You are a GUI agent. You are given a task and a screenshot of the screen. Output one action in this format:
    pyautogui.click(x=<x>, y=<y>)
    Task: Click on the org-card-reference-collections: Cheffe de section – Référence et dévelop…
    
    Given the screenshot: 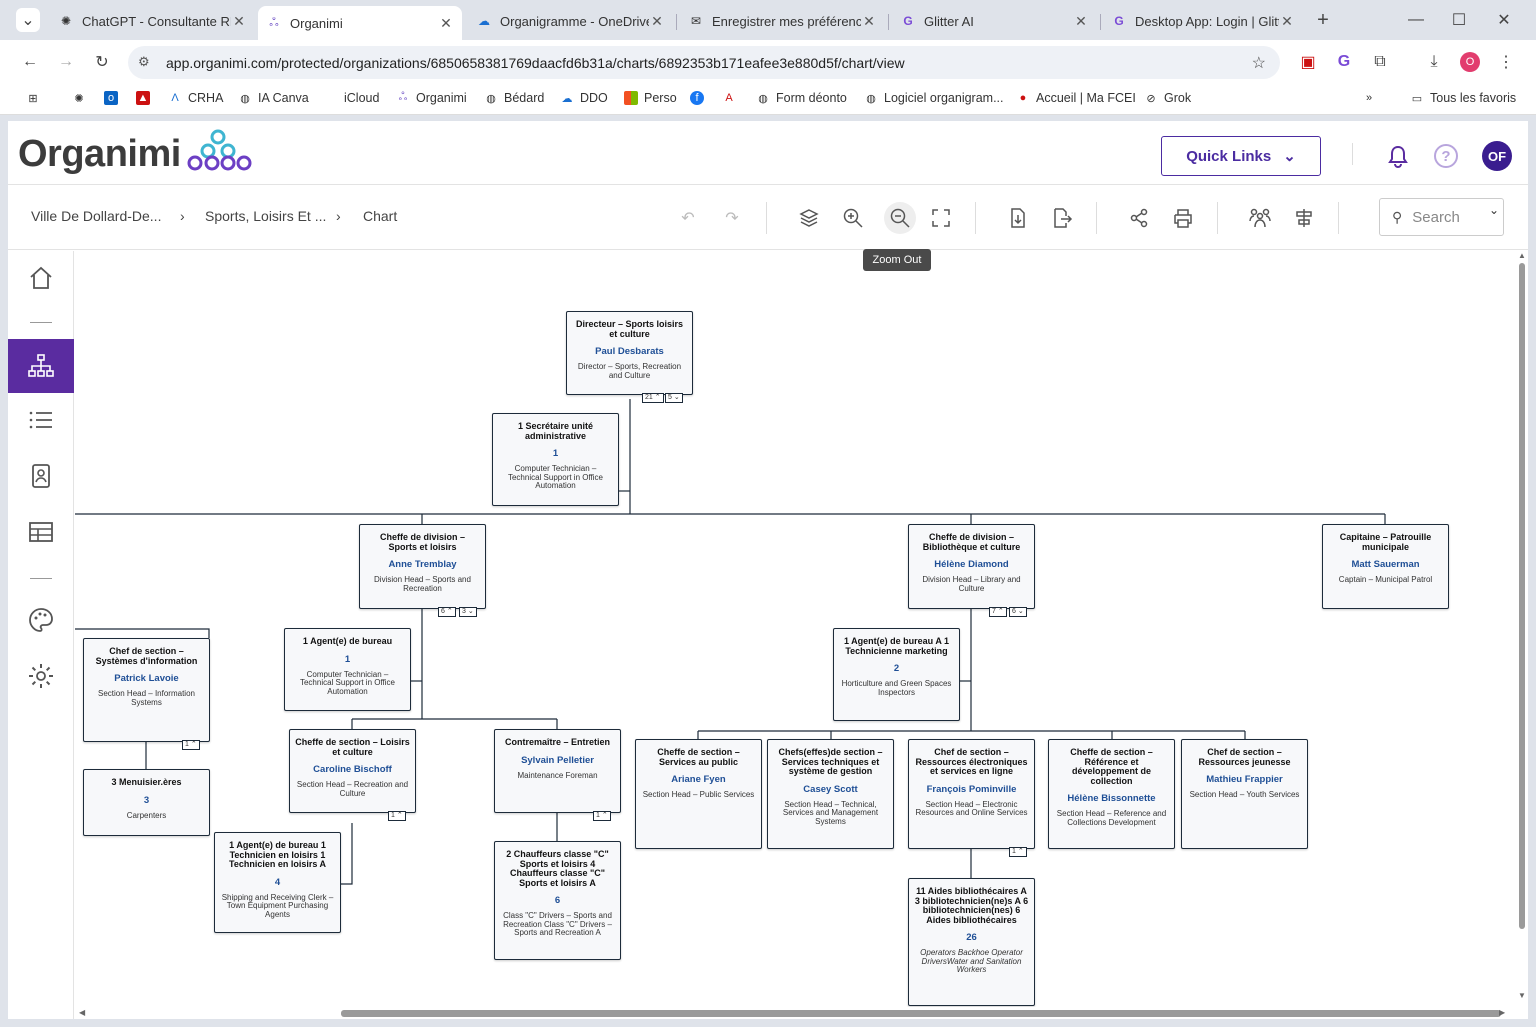 What is the action you would take?
    pyautogui.click(x=1111, y=794)
    